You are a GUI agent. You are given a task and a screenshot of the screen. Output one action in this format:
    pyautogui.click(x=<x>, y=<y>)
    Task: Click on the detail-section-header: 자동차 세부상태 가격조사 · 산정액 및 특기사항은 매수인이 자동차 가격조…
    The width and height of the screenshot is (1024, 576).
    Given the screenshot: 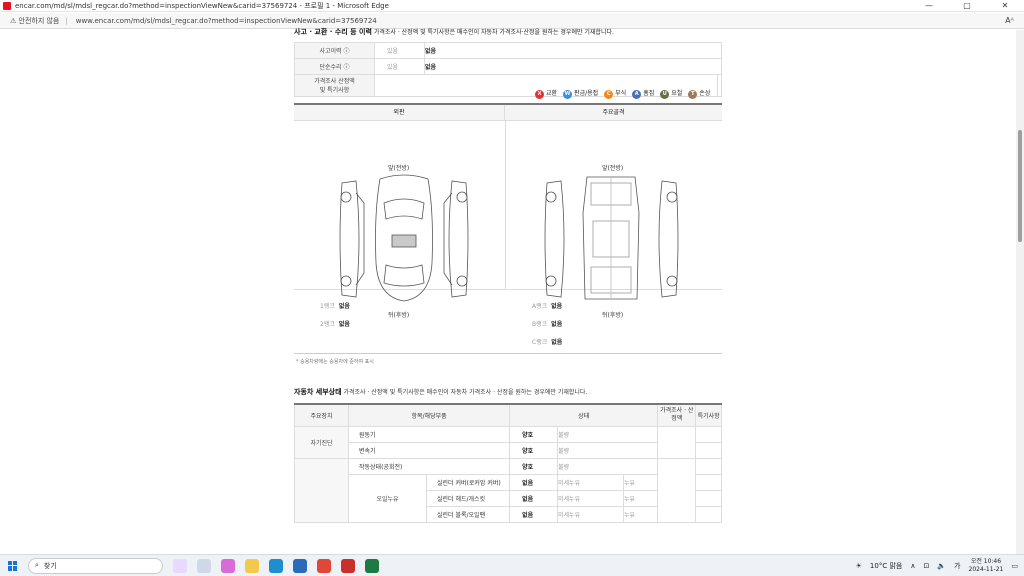 What is the action you would take?
    pyautogui.click(x=440, y=392)
    